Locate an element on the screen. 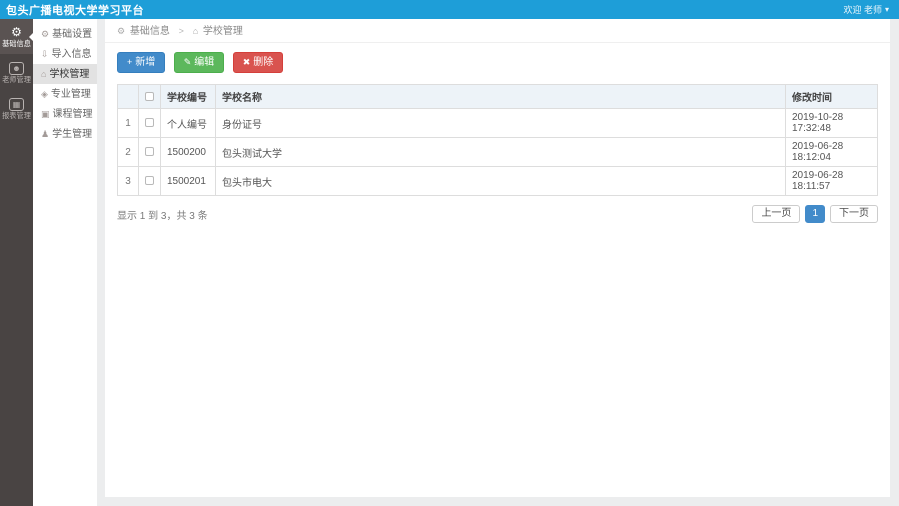 The image size is (899, 506). submenu-item-major-mgmt: ◈ 专业管理 is located at coordinates (65, 94).